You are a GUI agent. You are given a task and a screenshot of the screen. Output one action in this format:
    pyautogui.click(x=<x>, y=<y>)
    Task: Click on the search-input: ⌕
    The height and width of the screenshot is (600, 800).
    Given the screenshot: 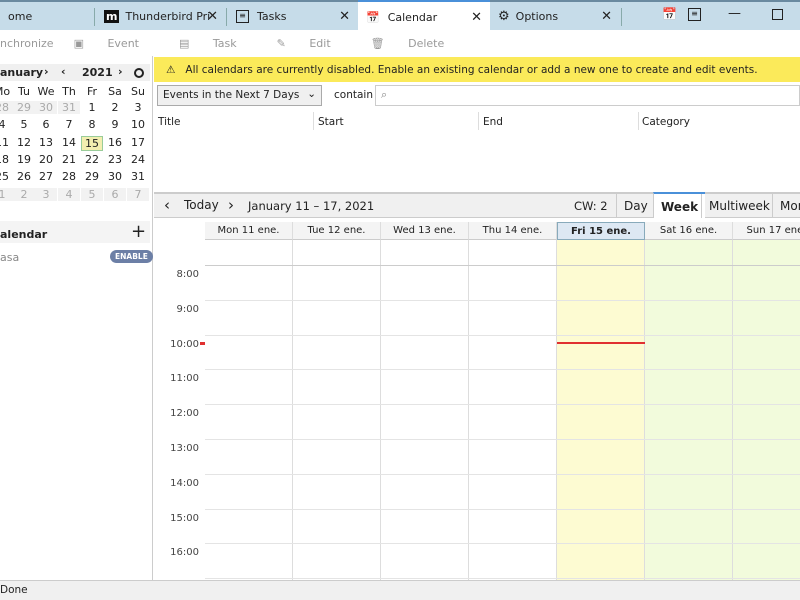 What is the action you would take?
    pyautogui.click(x=587, y=95)
    